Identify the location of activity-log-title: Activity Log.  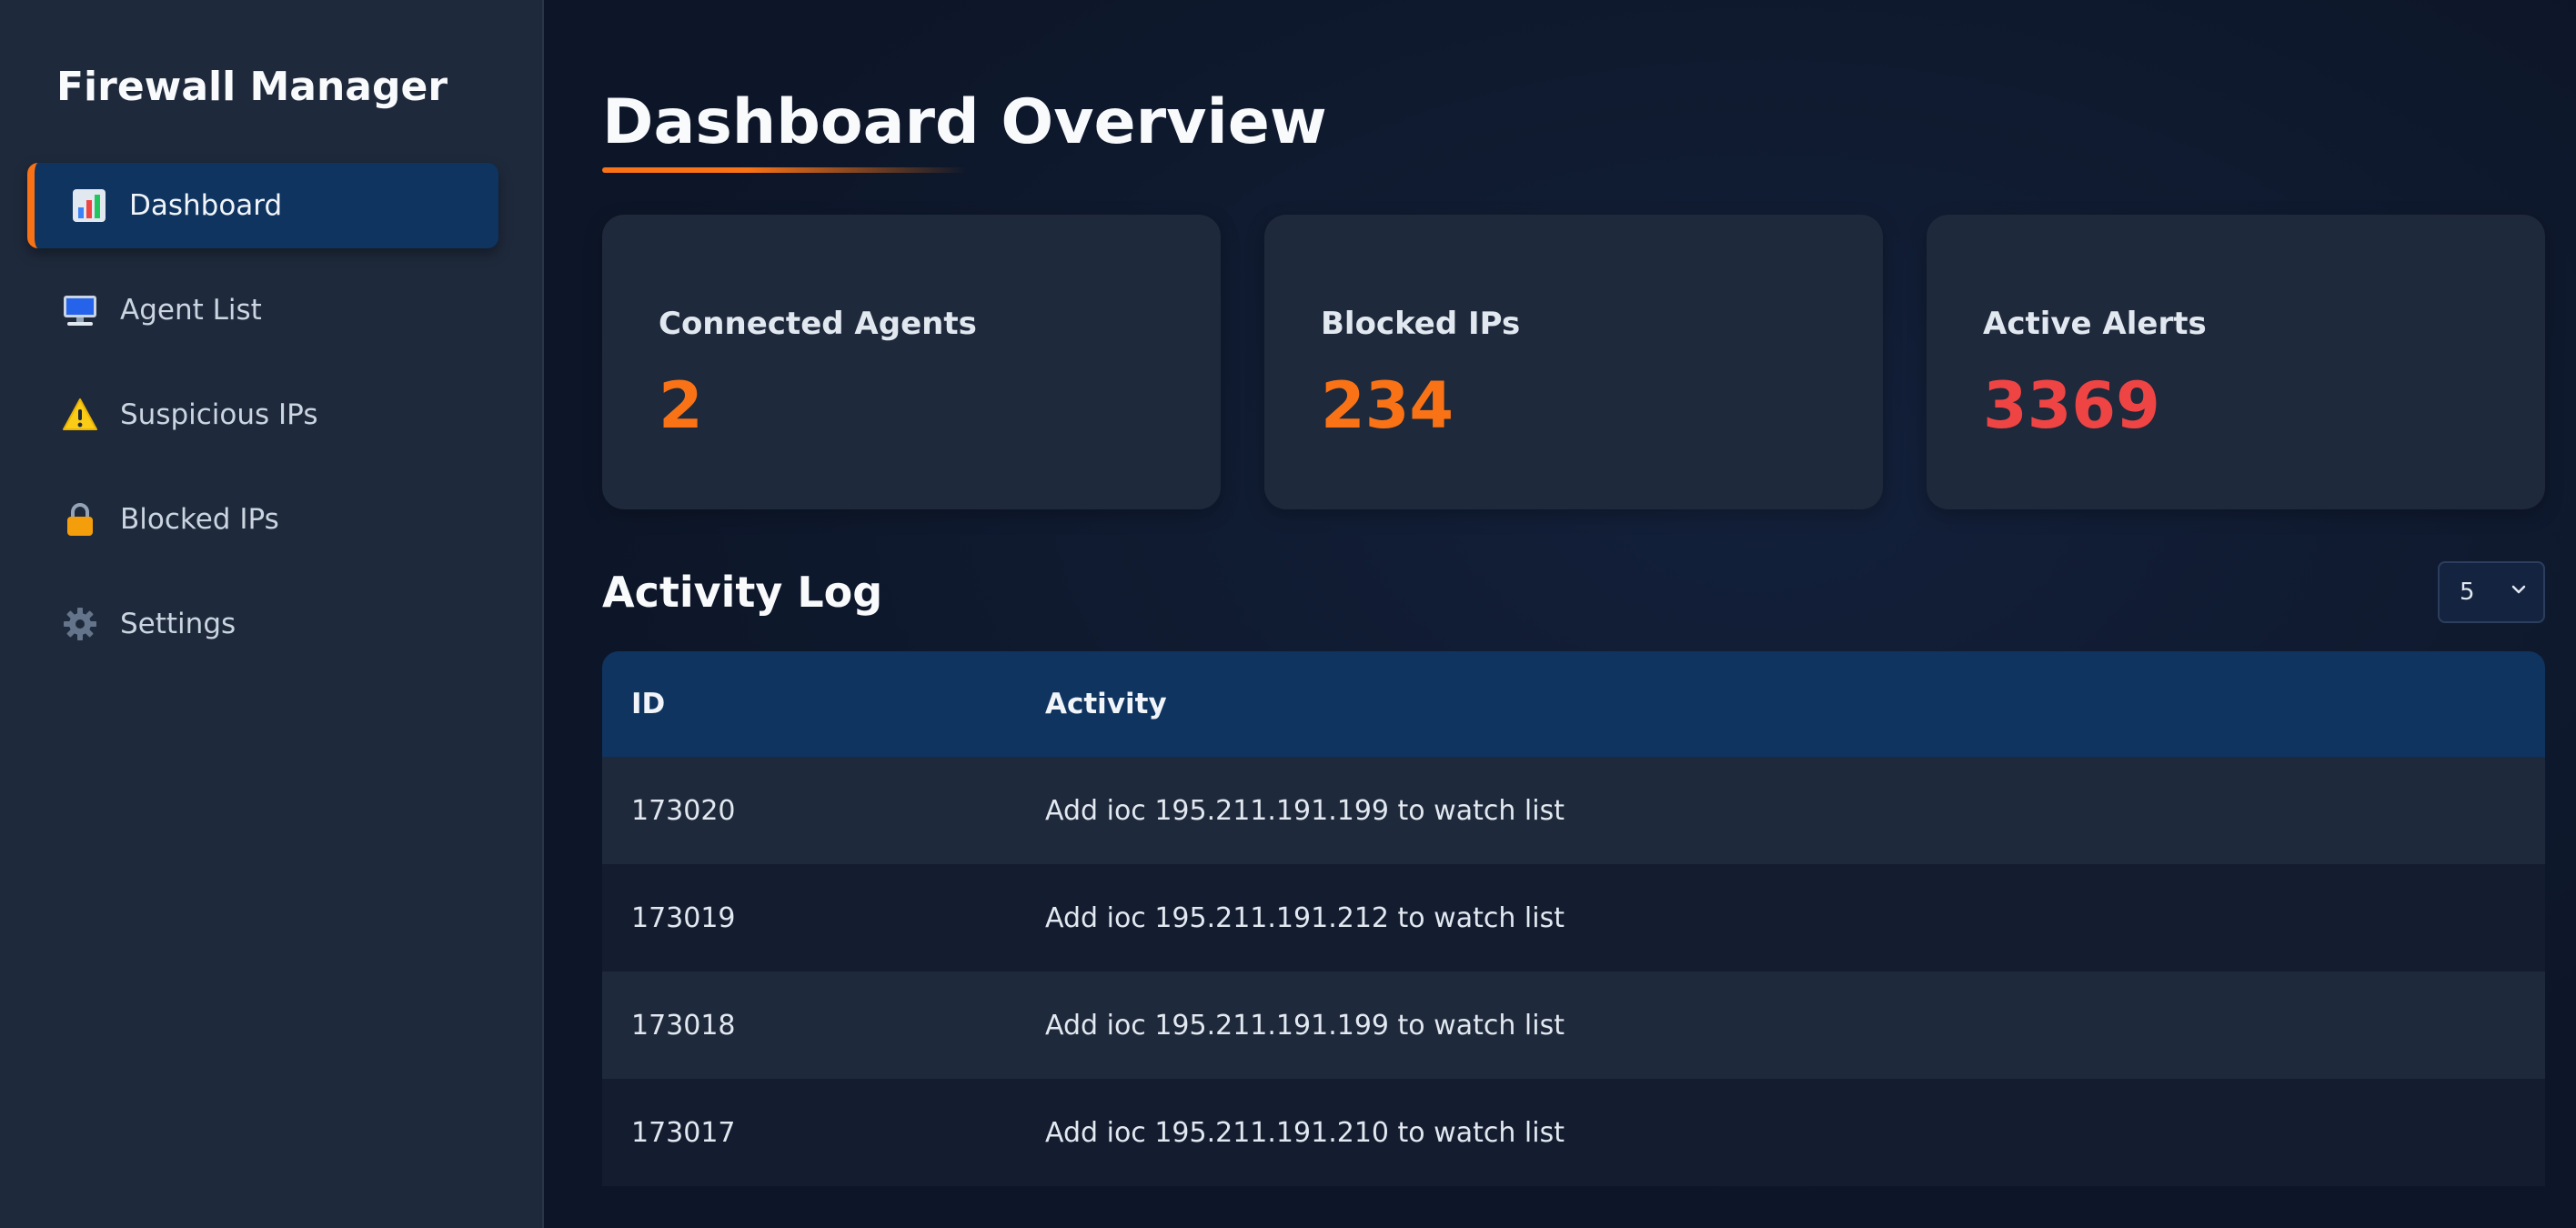
(742, 593).